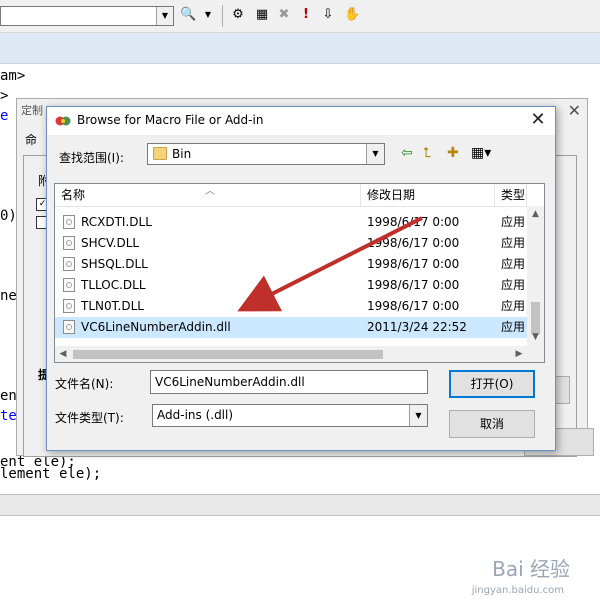  What do you see at coordinates (428, 195) in the screenshot?
I see `column-header-modified: 修改日期` at bounding box center [428, 195].